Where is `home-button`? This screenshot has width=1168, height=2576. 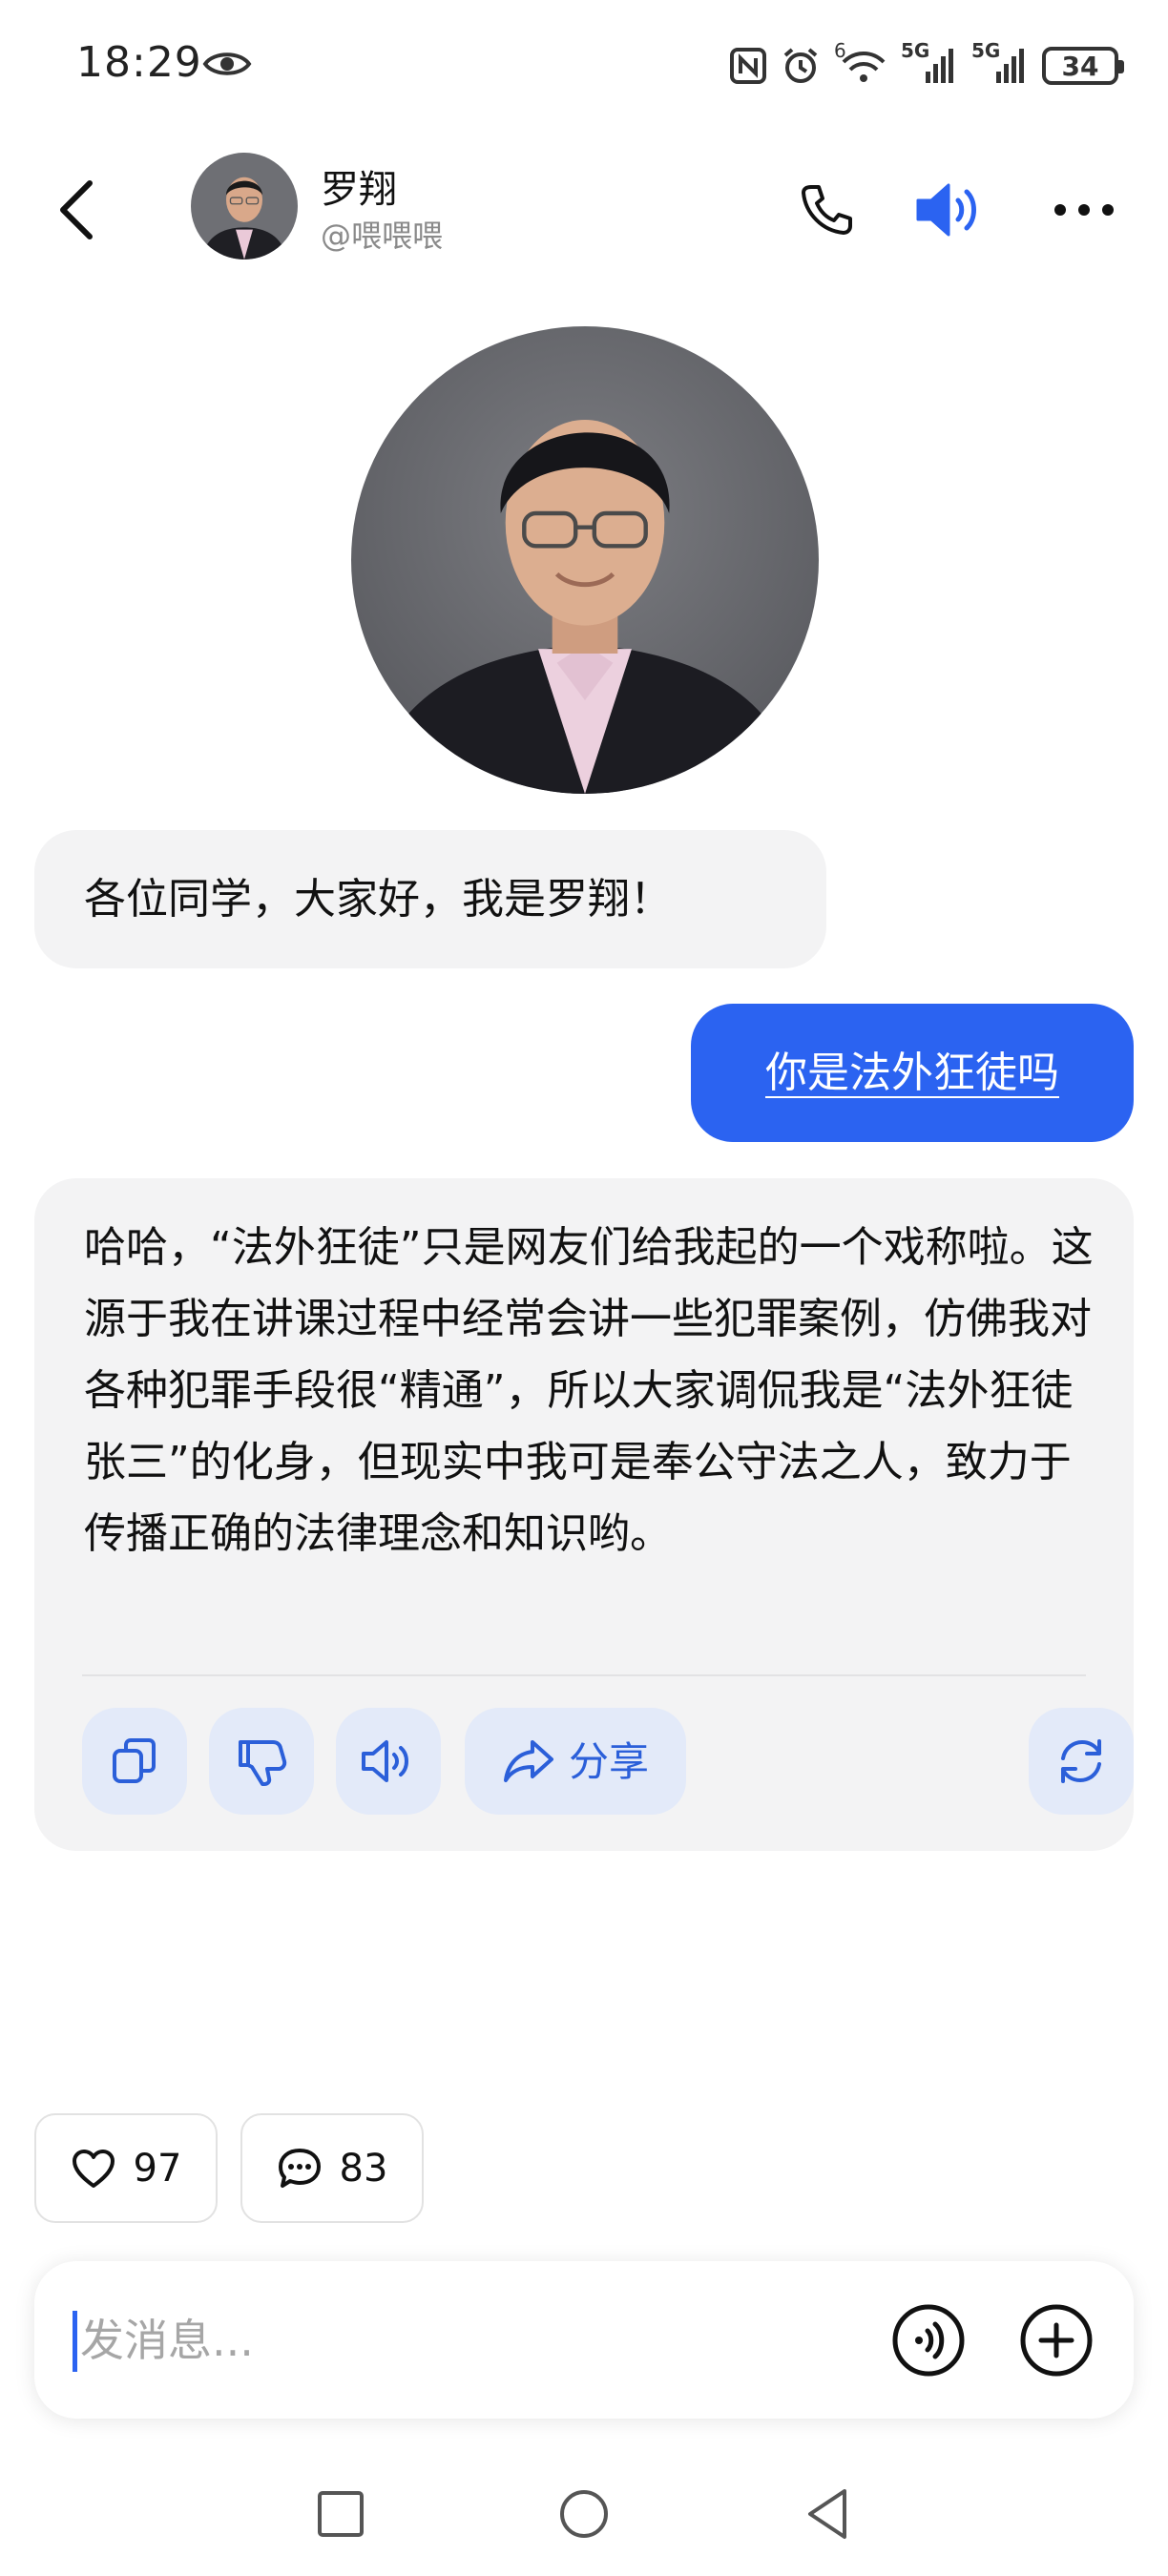 home-button is located at coordinates (584, 2514).